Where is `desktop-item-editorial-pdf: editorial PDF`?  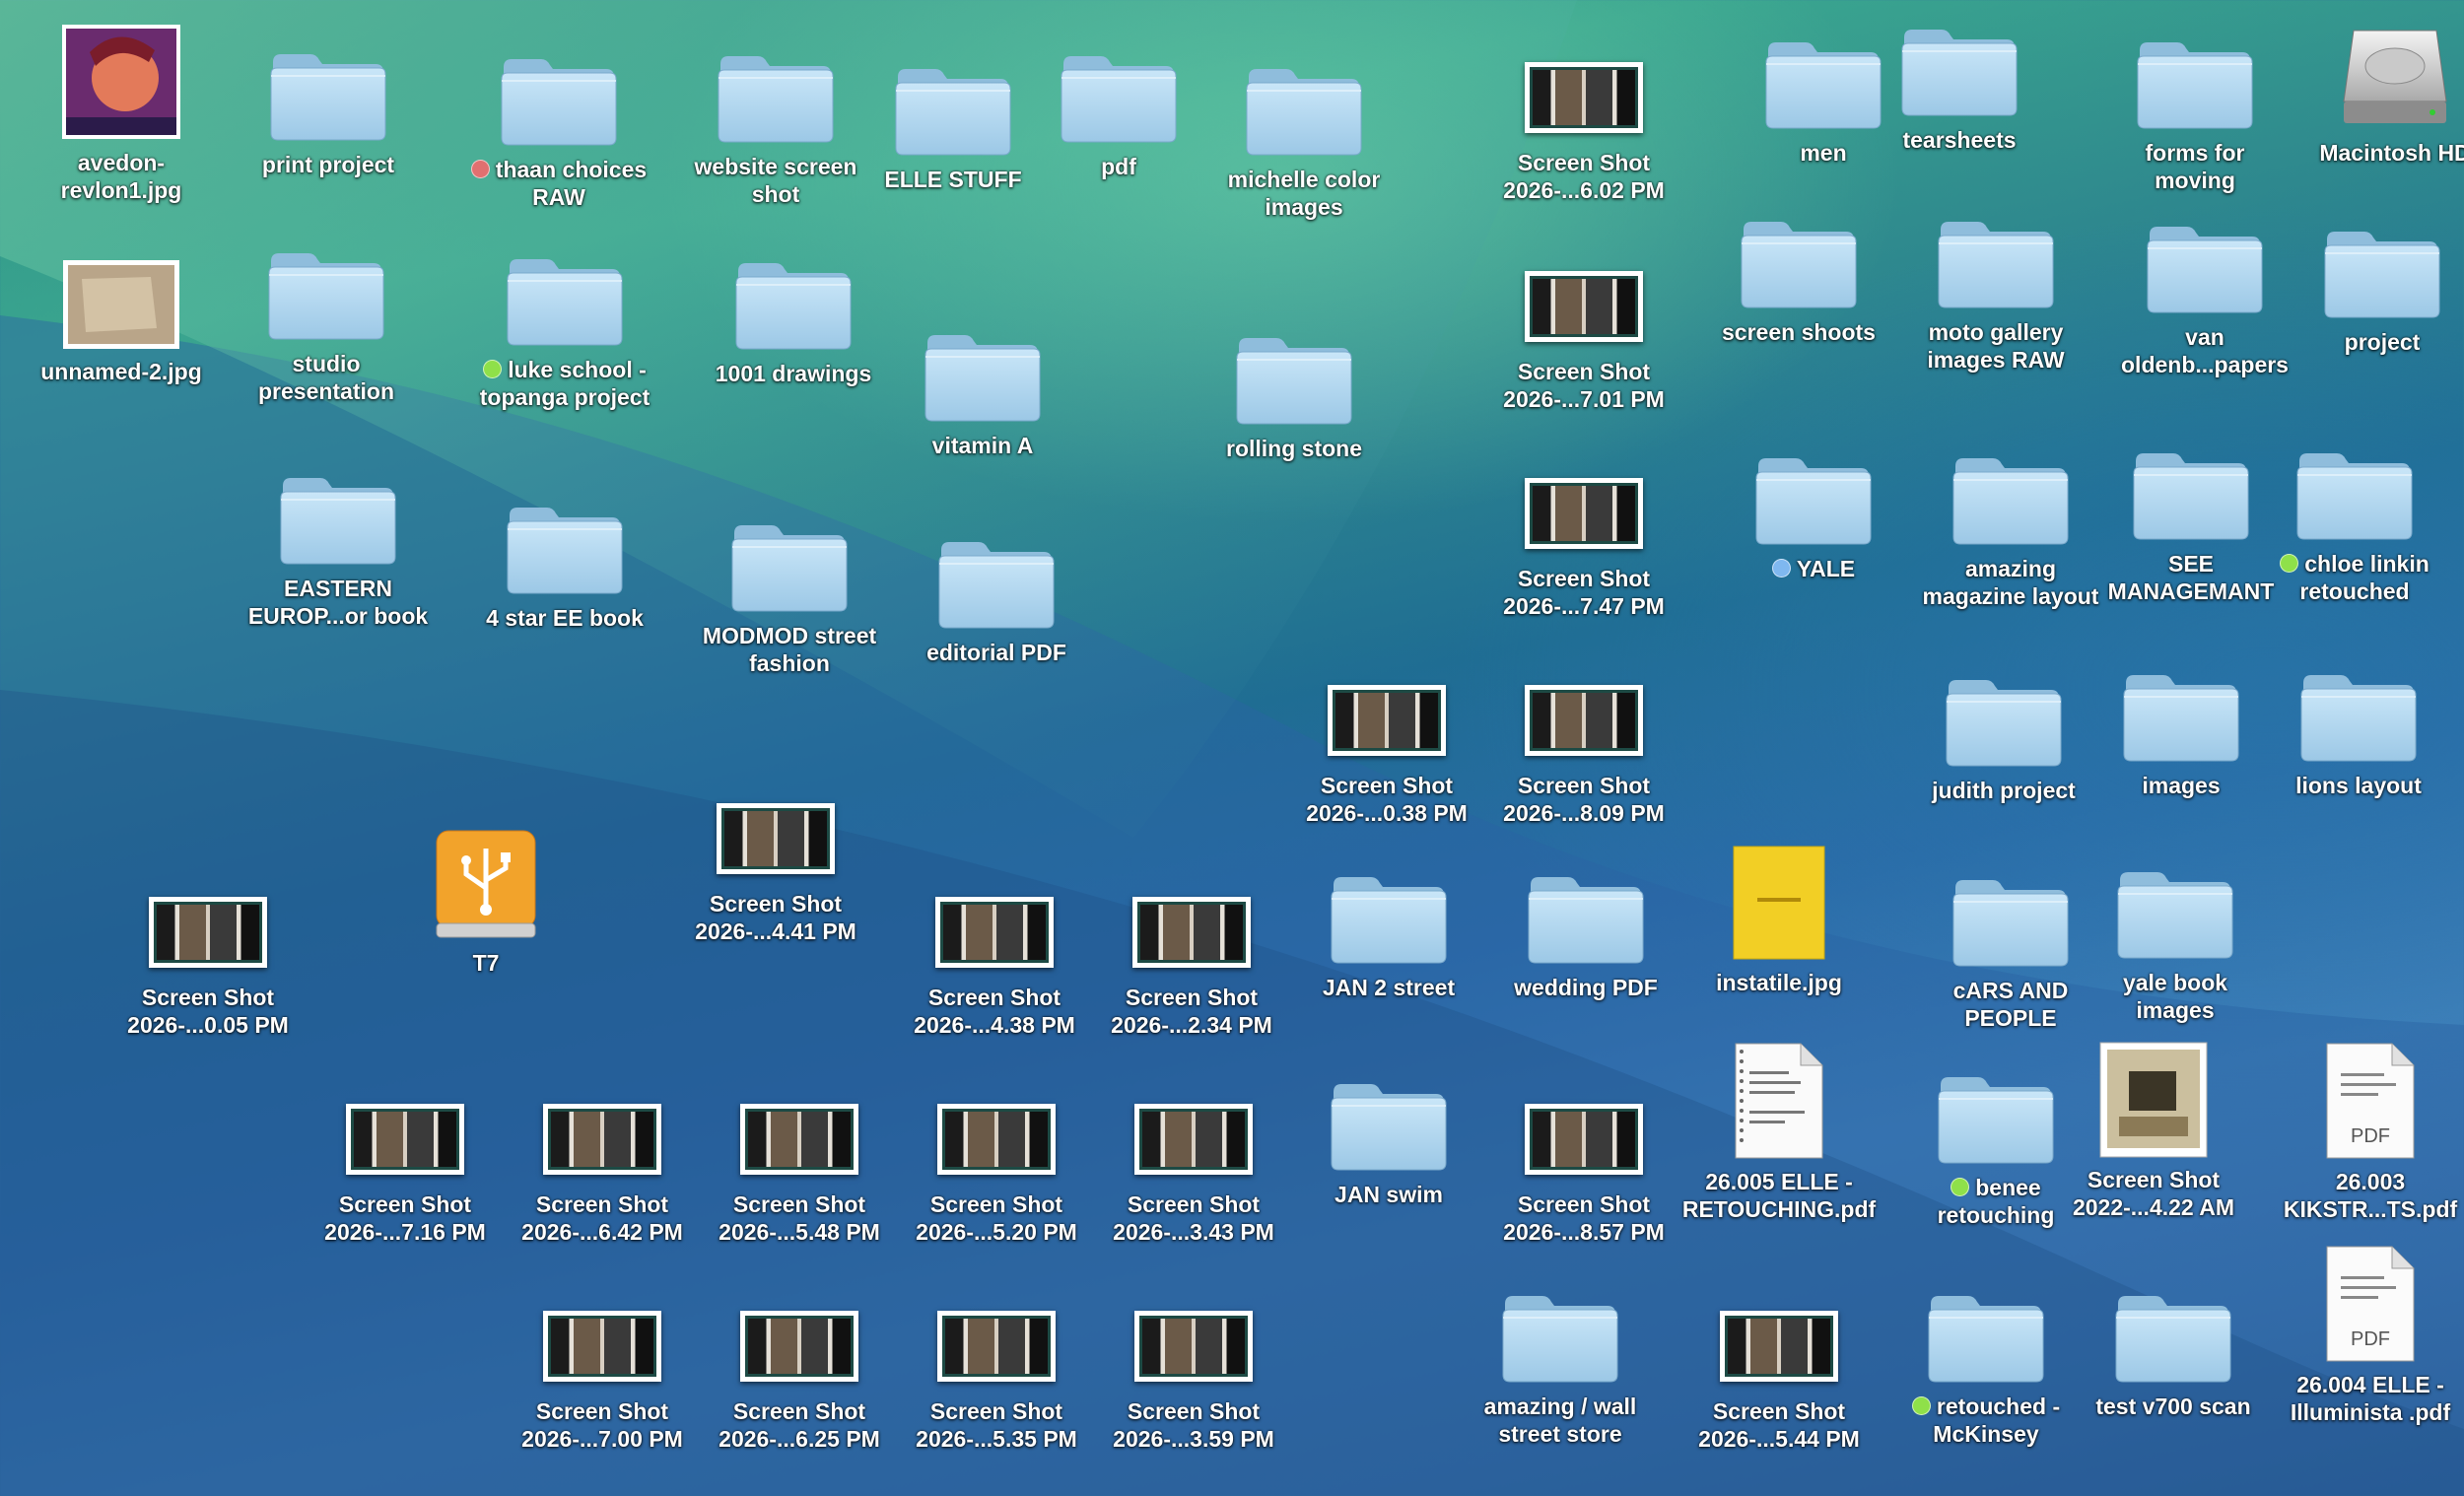
desktop-item-editorial-pdf: editorial PDF is located at coordinates (996, 591).